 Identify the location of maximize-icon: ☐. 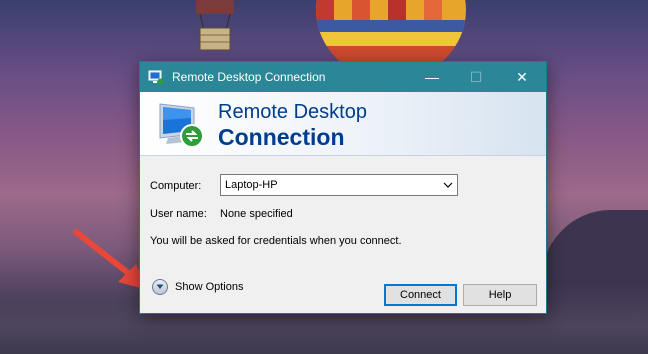
(476, 76).